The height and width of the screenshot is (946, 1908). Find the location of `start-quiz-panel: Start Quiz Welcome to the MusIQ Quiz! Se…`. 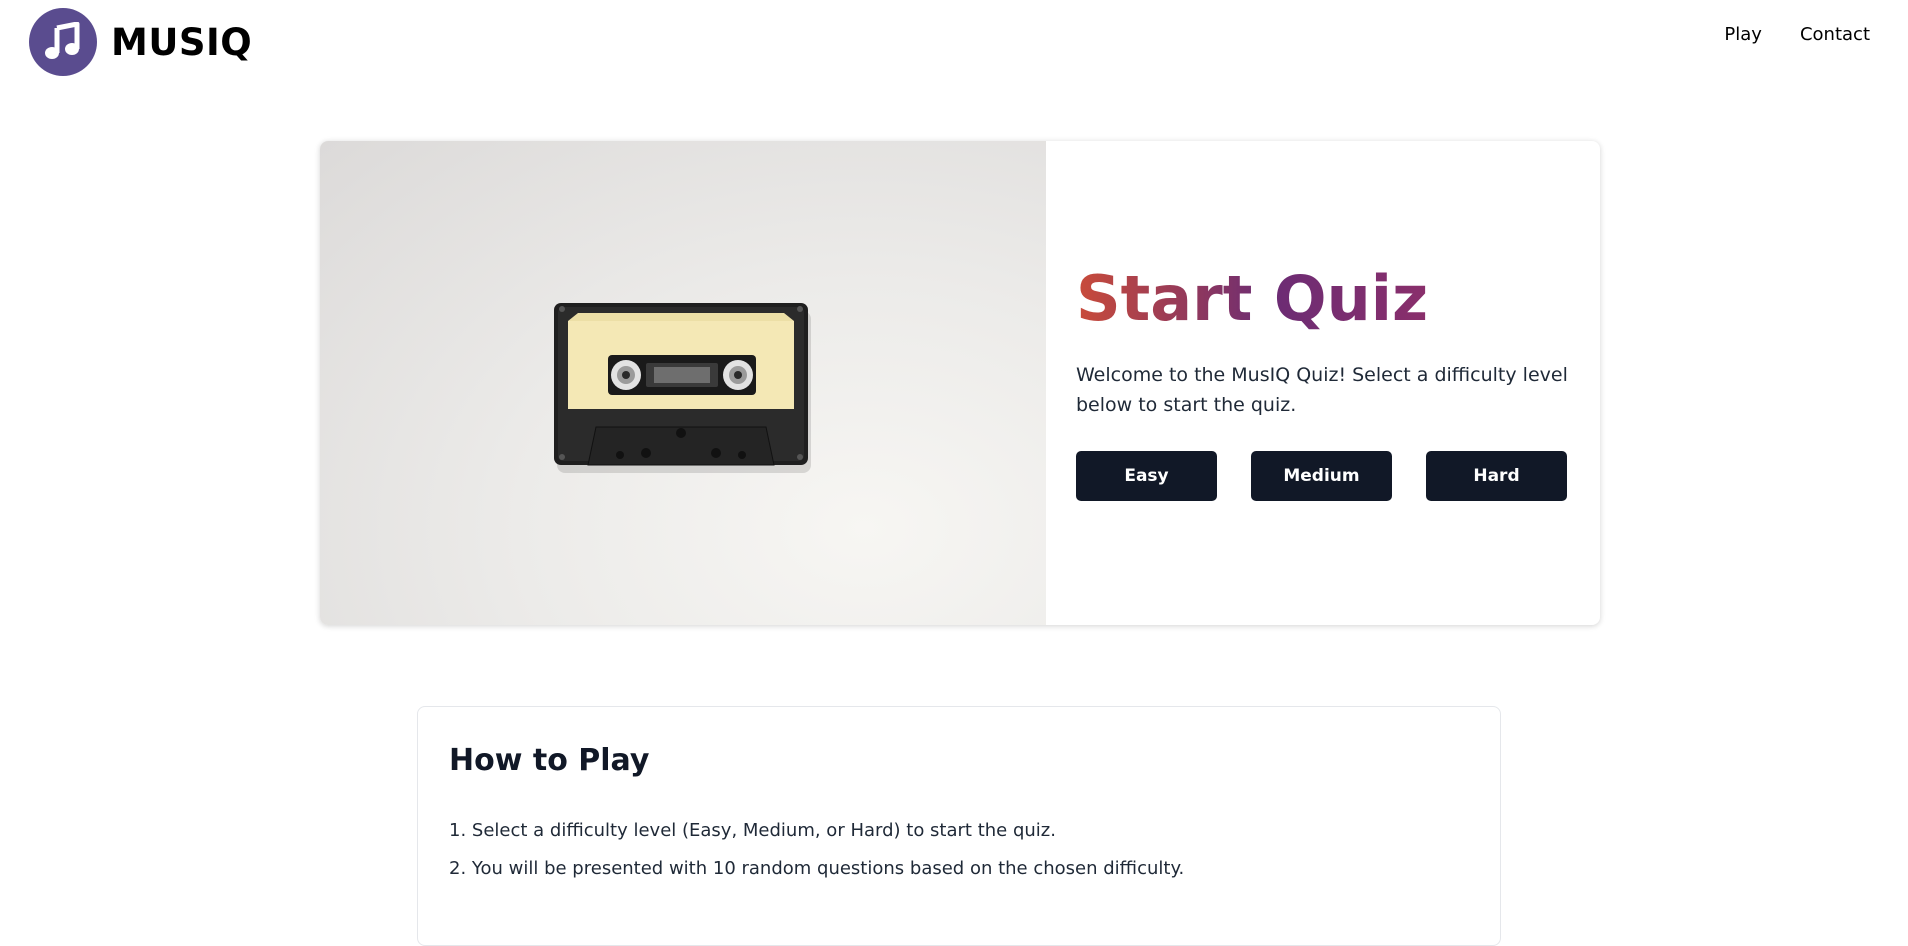

start-quiz-panel: Start Quiz Welcome to the MusIQ Quiz! Se… is located at coordinates (1323, 383).